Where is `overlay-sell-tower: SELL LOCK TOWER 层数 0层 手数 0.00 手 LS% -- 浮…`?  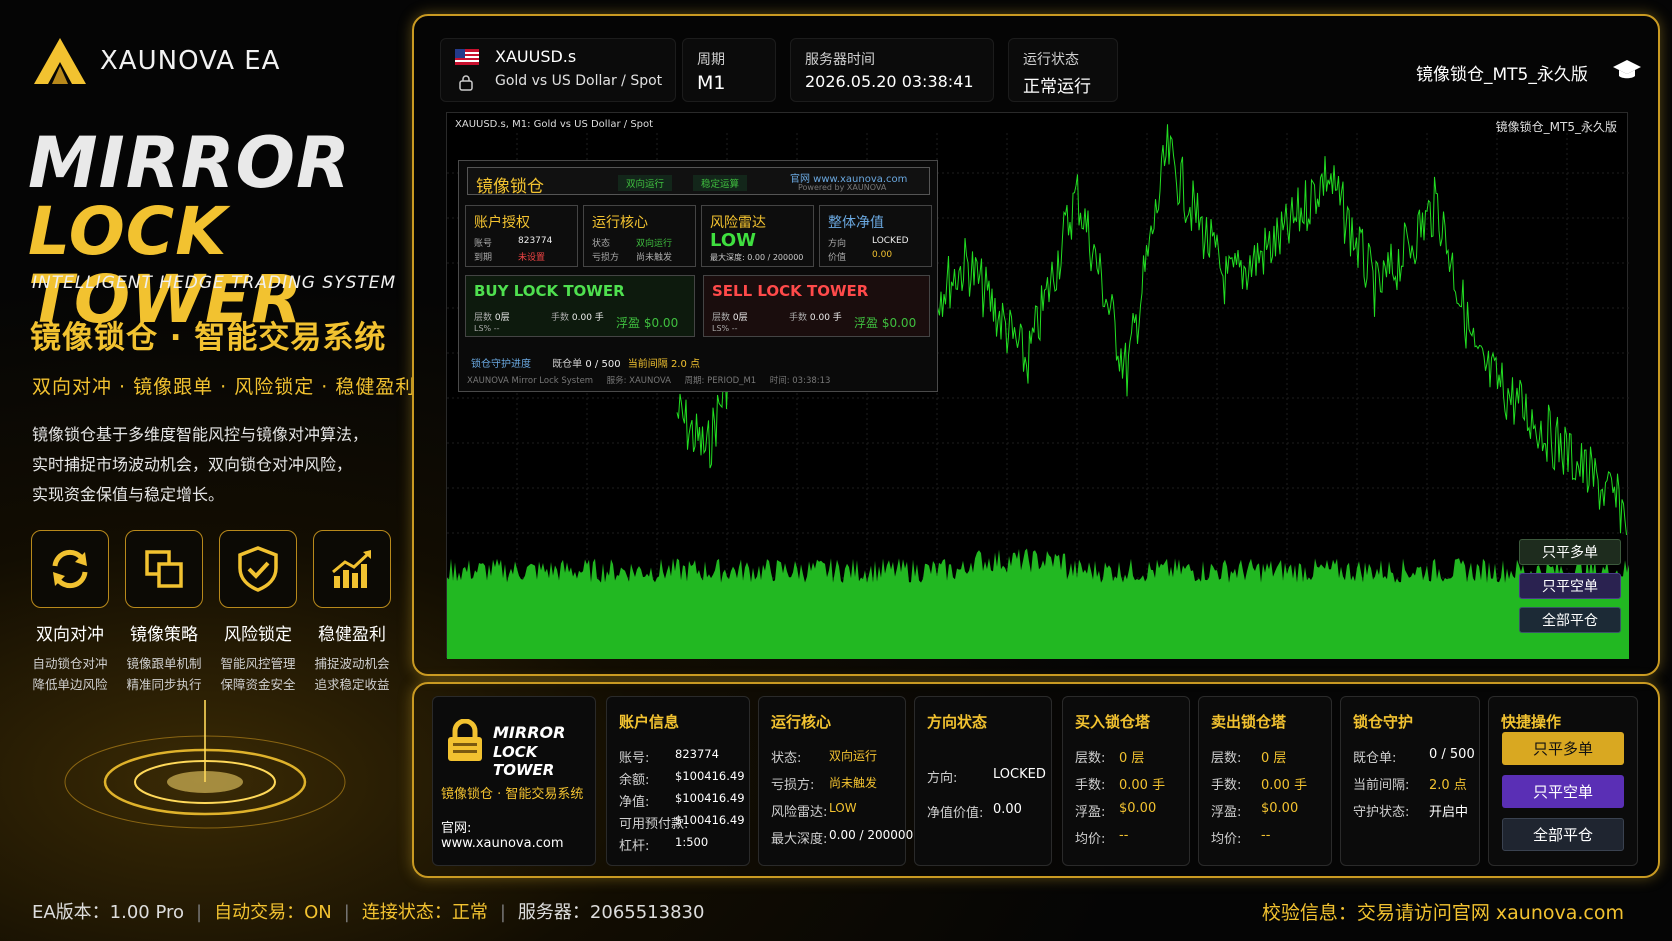
overlay-sell-tower: SELL LOCK TOWER 层数 0层 手数 0.00 手 LS% -- 浮… is located at coordinates (816, 306).